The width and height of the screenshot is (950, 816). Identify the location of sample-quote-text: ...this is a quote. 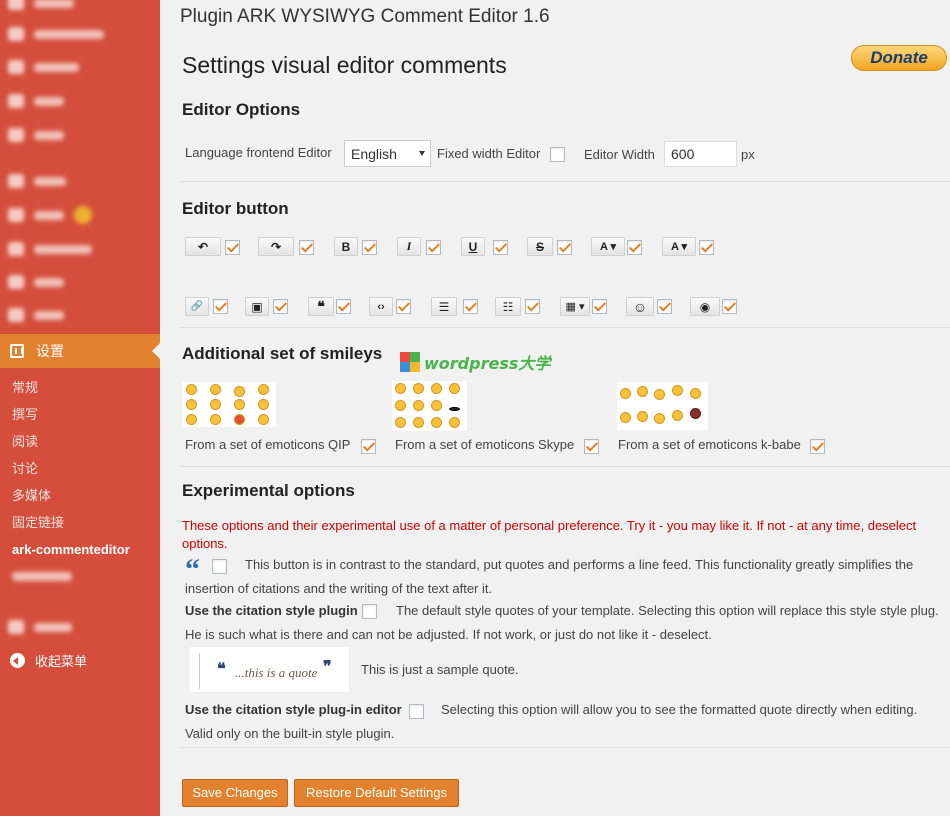
(276, 672).